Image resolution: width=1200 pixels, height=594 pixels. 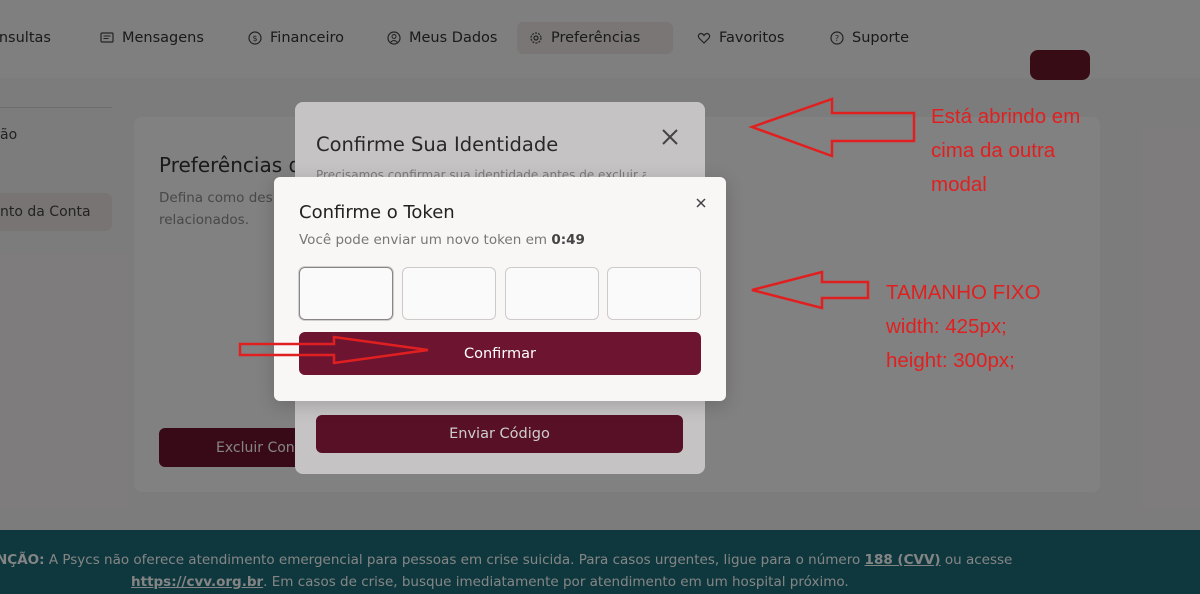 What do you see at coordinates (568, 240) in the screenshot?
I see `resend-timer: 0:49` at bounding box center [568, 240].